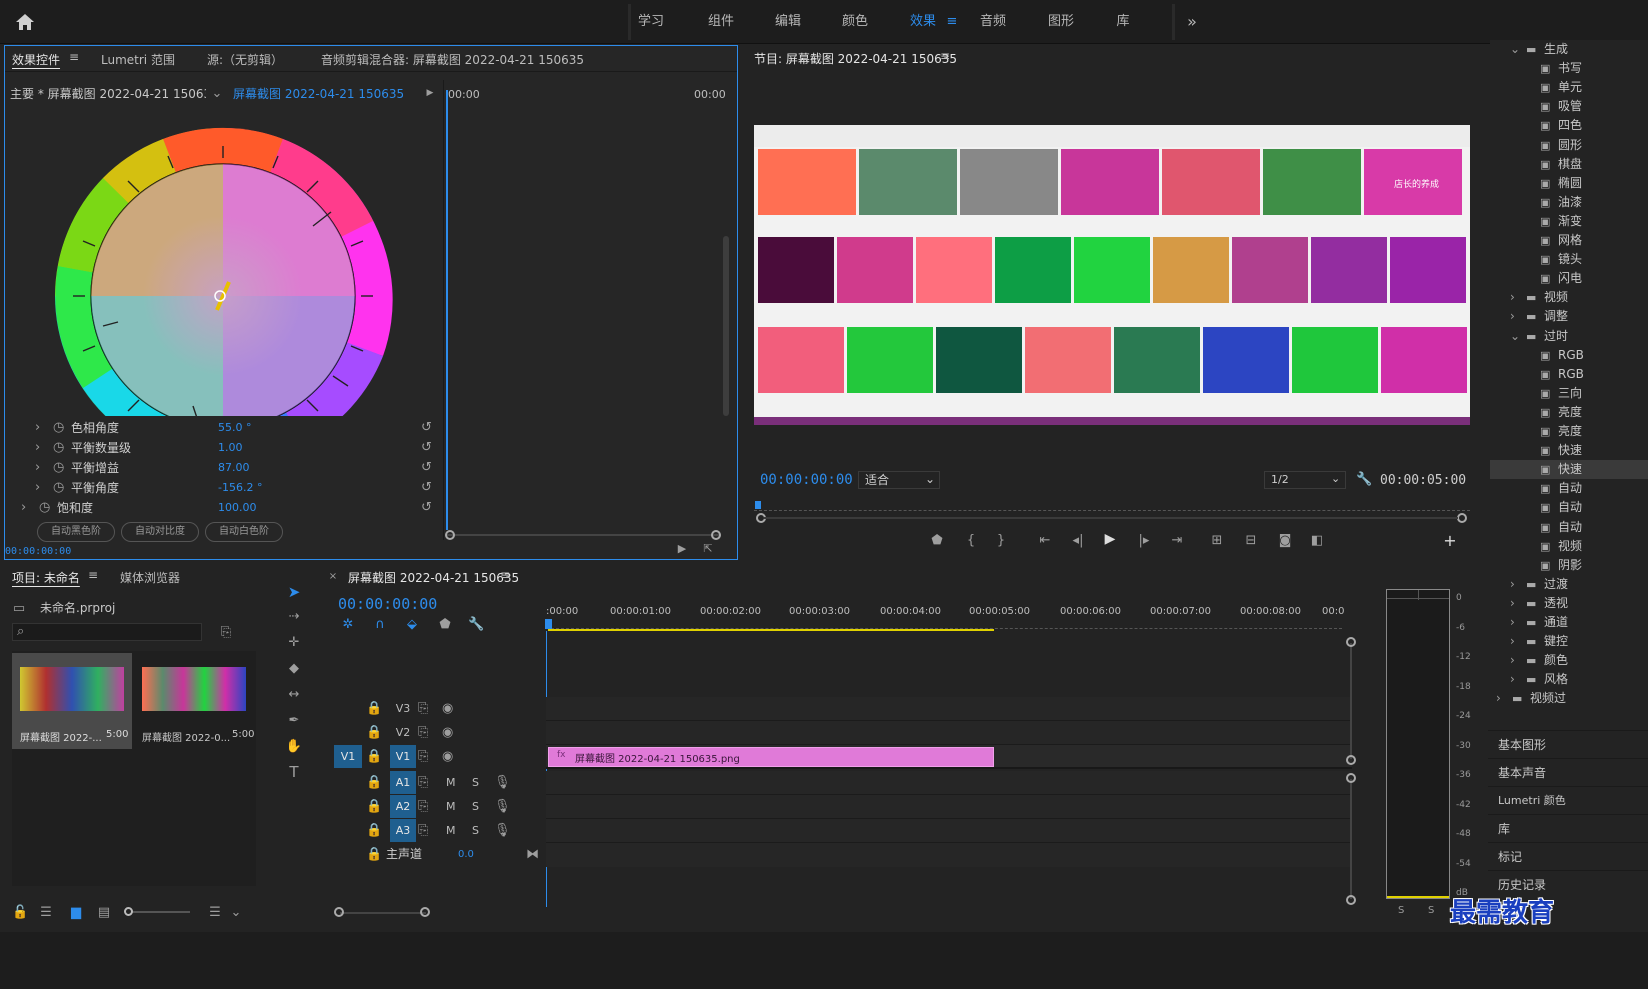 This screenshot has width=1648, height=989. Describe the element at coordinates (1569, 546) in the screenshot. I see `effect-item: ▣ 视频` at that location.